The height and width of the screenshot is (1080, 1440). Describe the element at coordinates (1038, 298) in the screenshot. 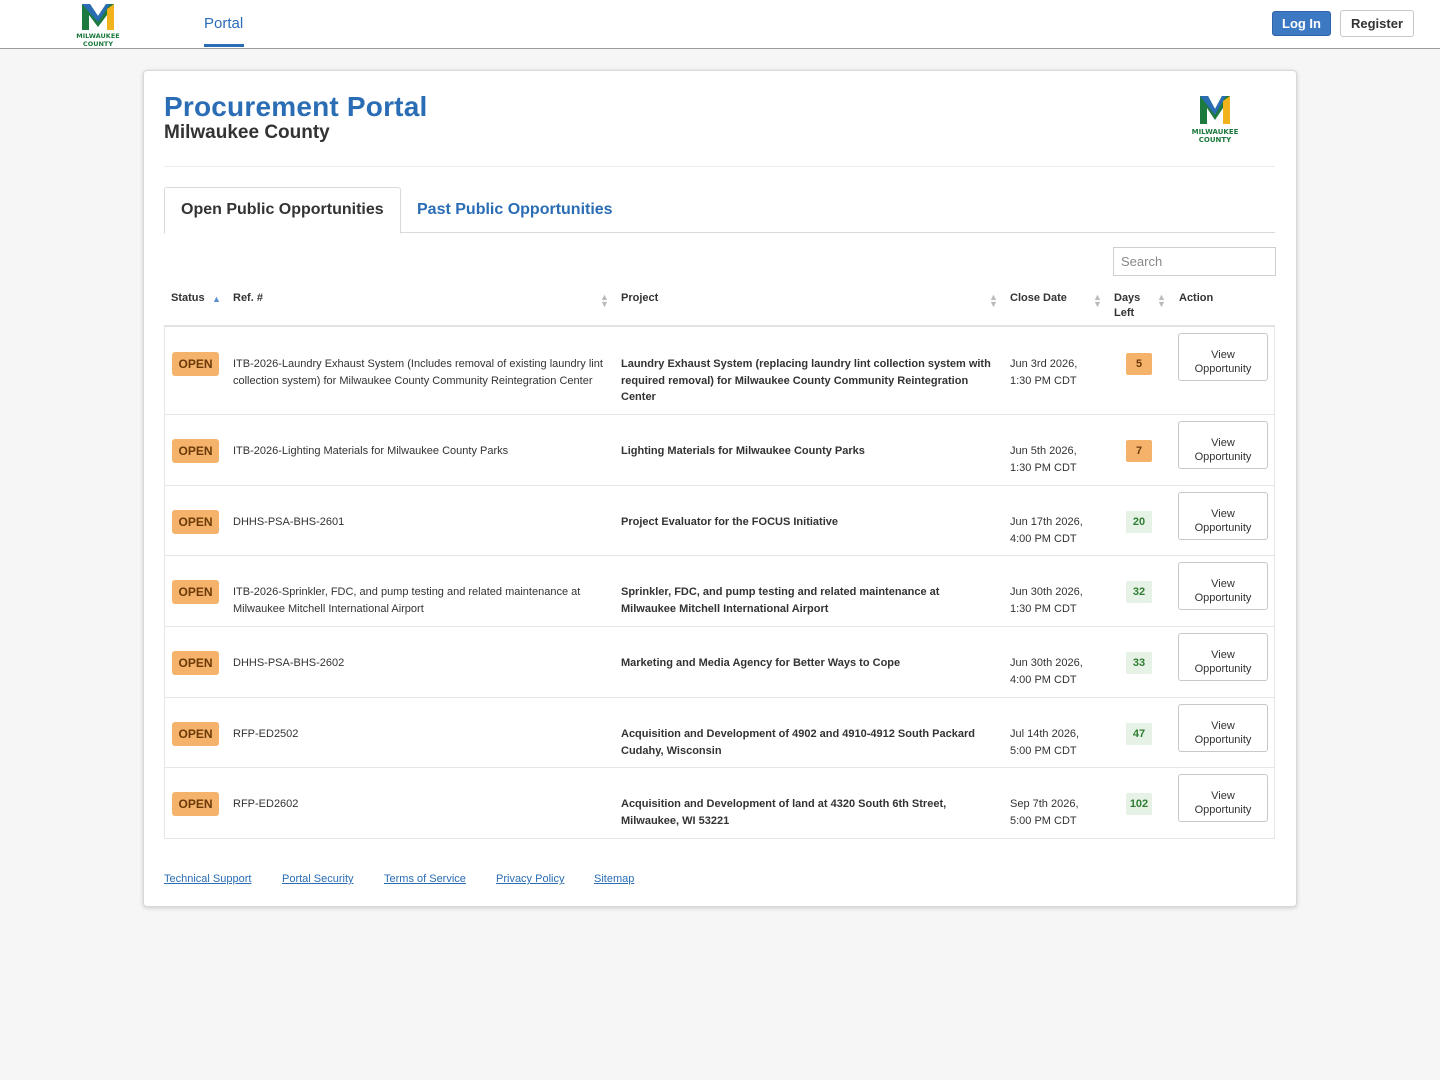

I see `column-header-close-date: Close Date` at that location.